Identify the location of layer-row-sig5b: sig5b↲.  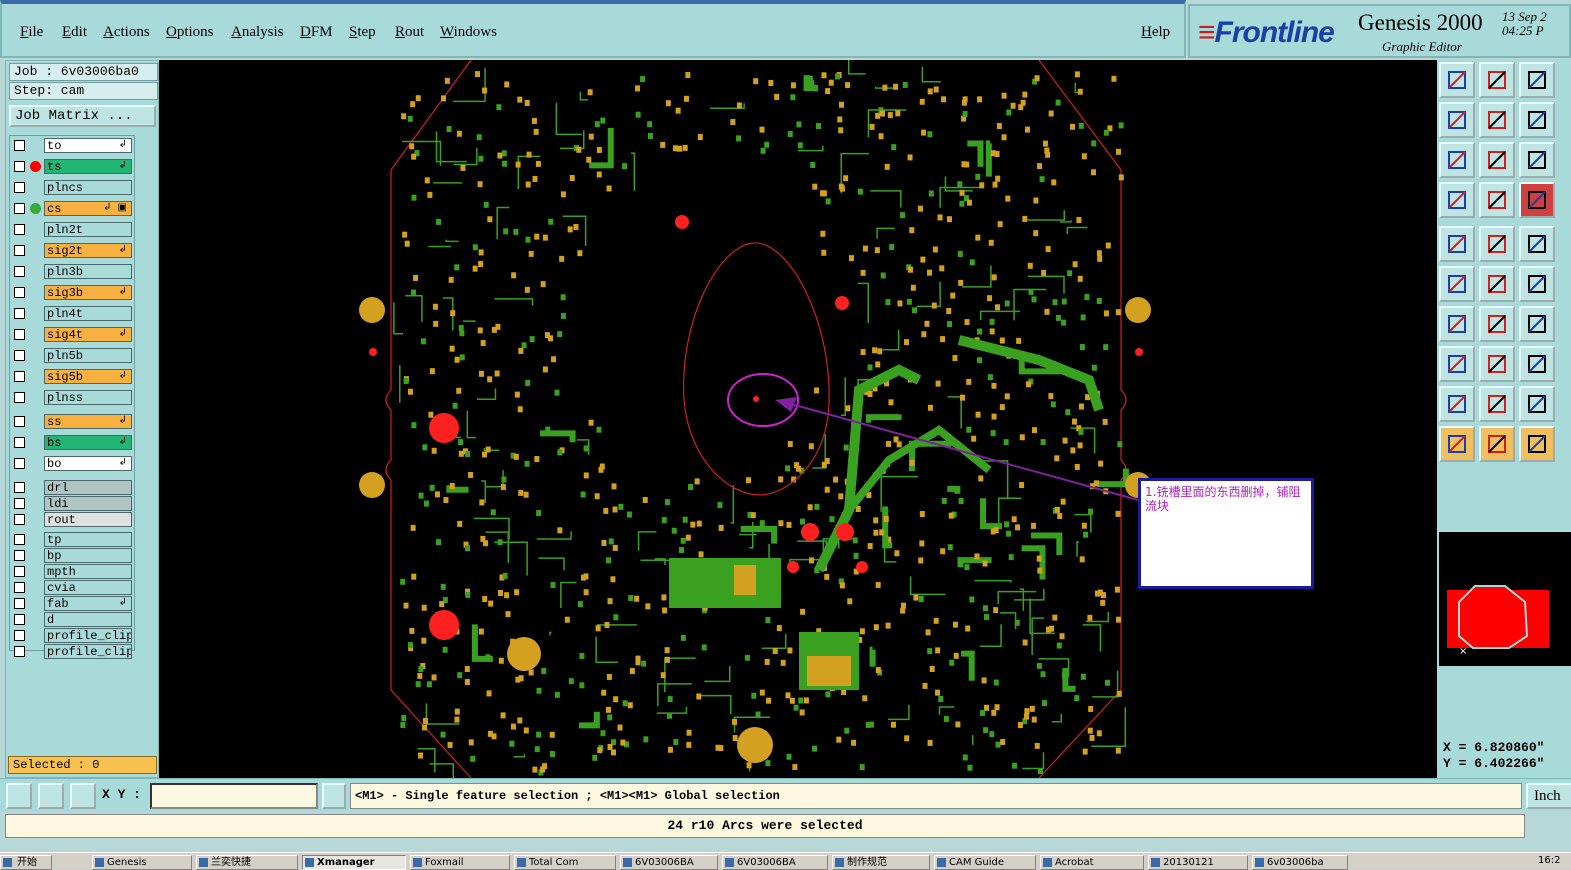
(73, 376).